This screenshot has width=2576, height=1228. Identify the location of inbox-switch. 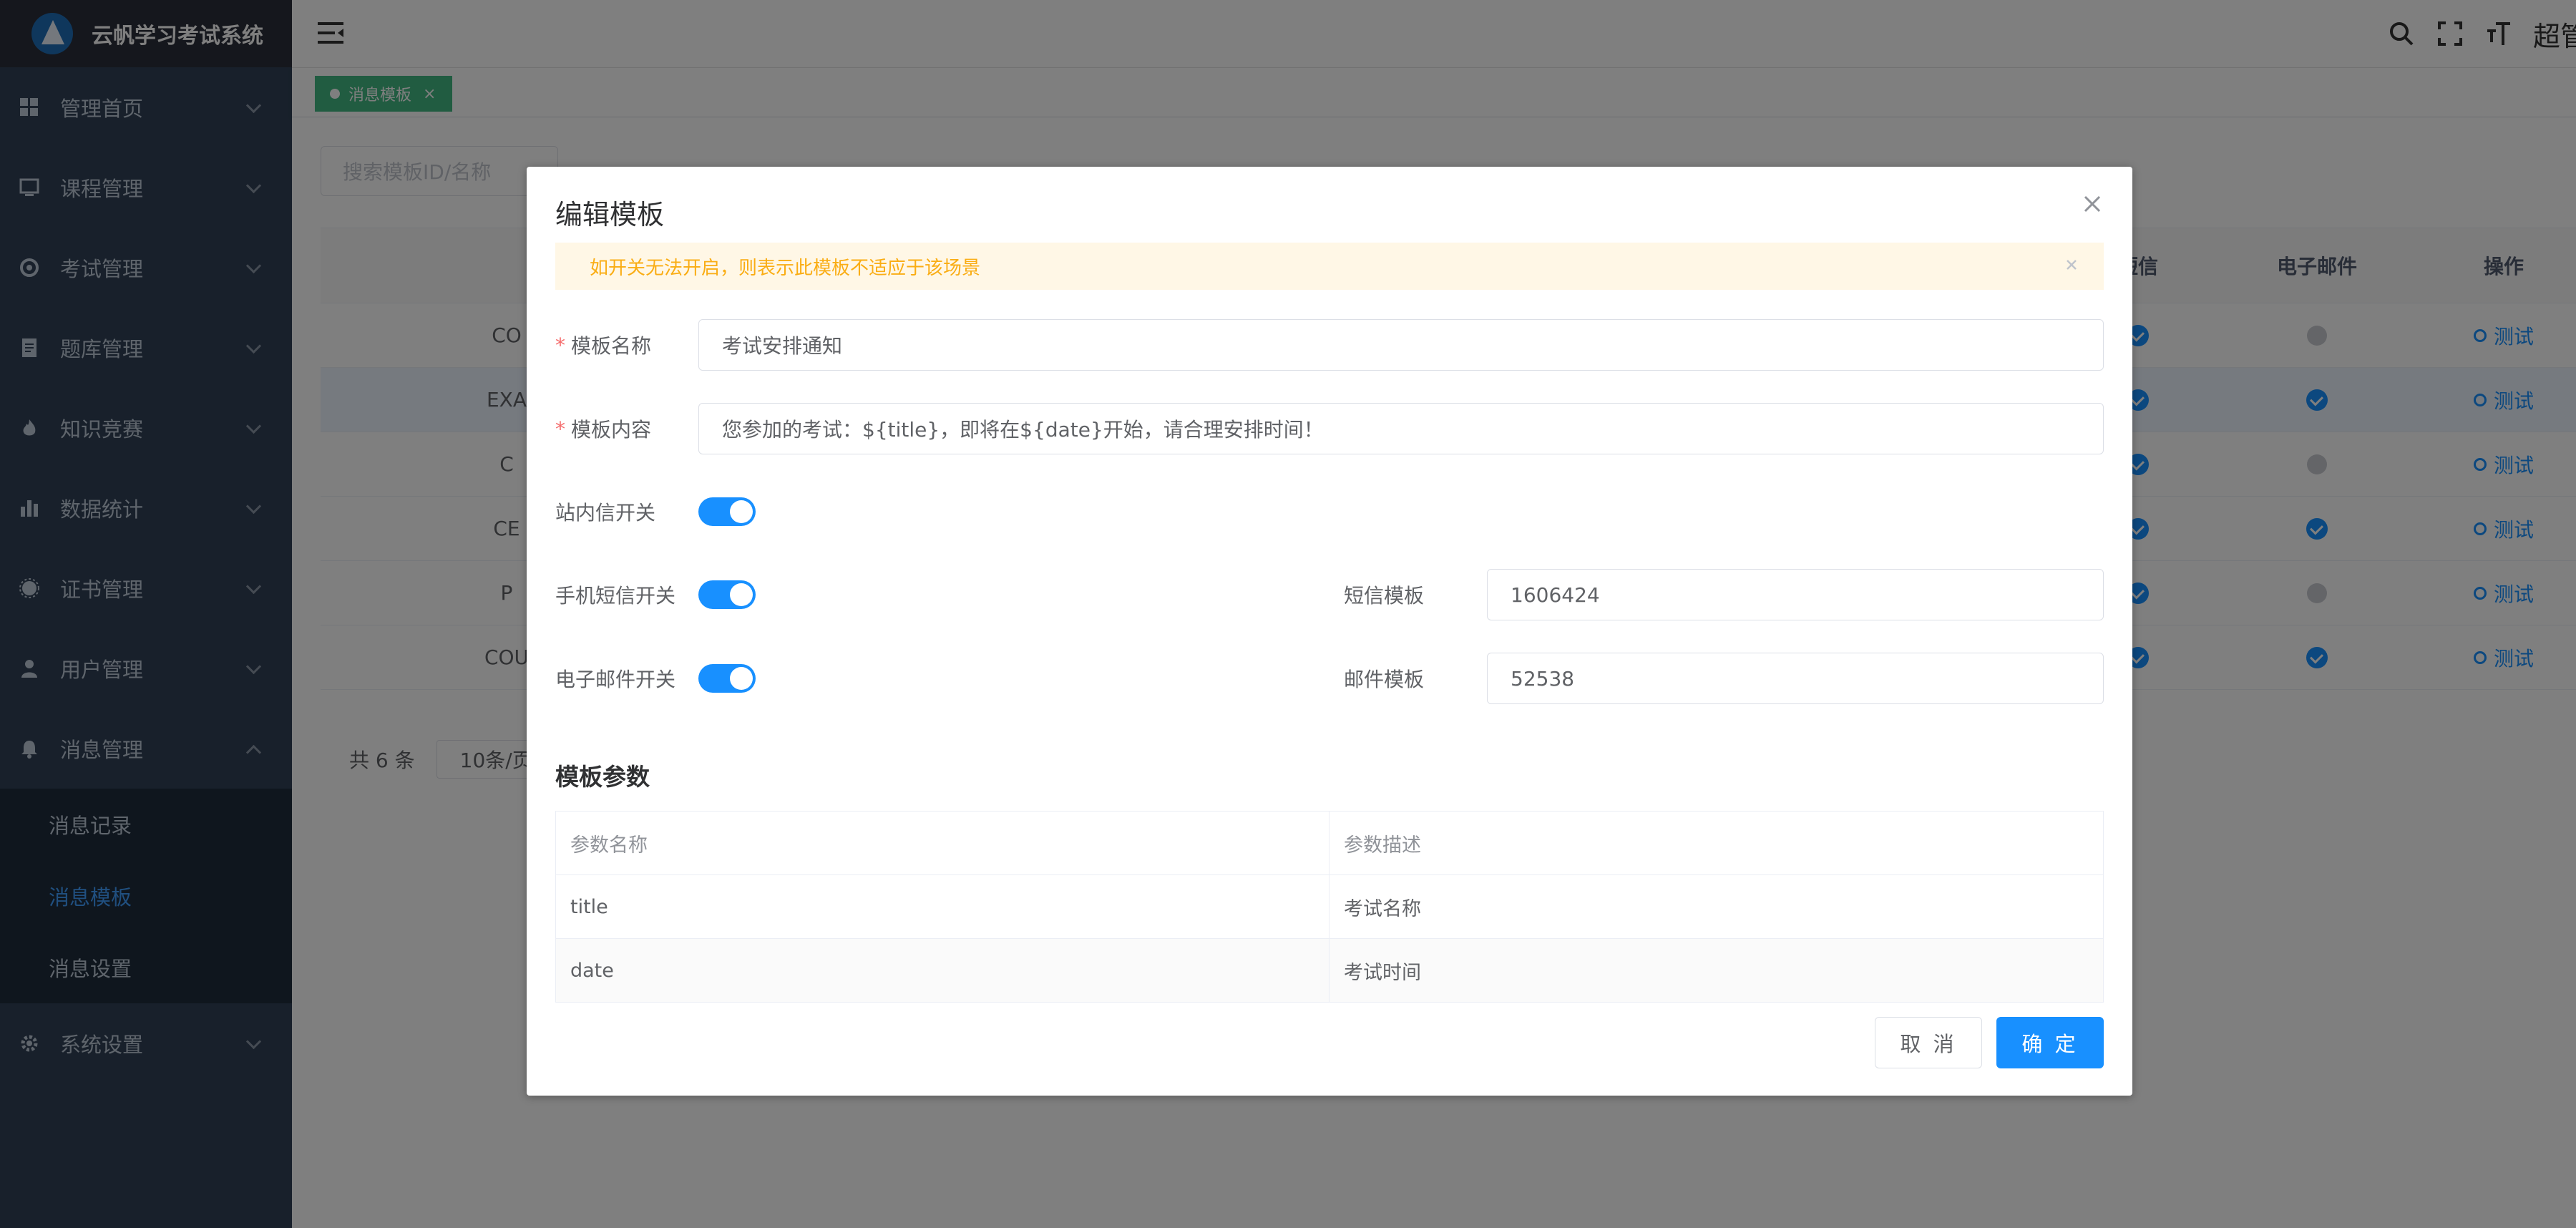
(727, 511).